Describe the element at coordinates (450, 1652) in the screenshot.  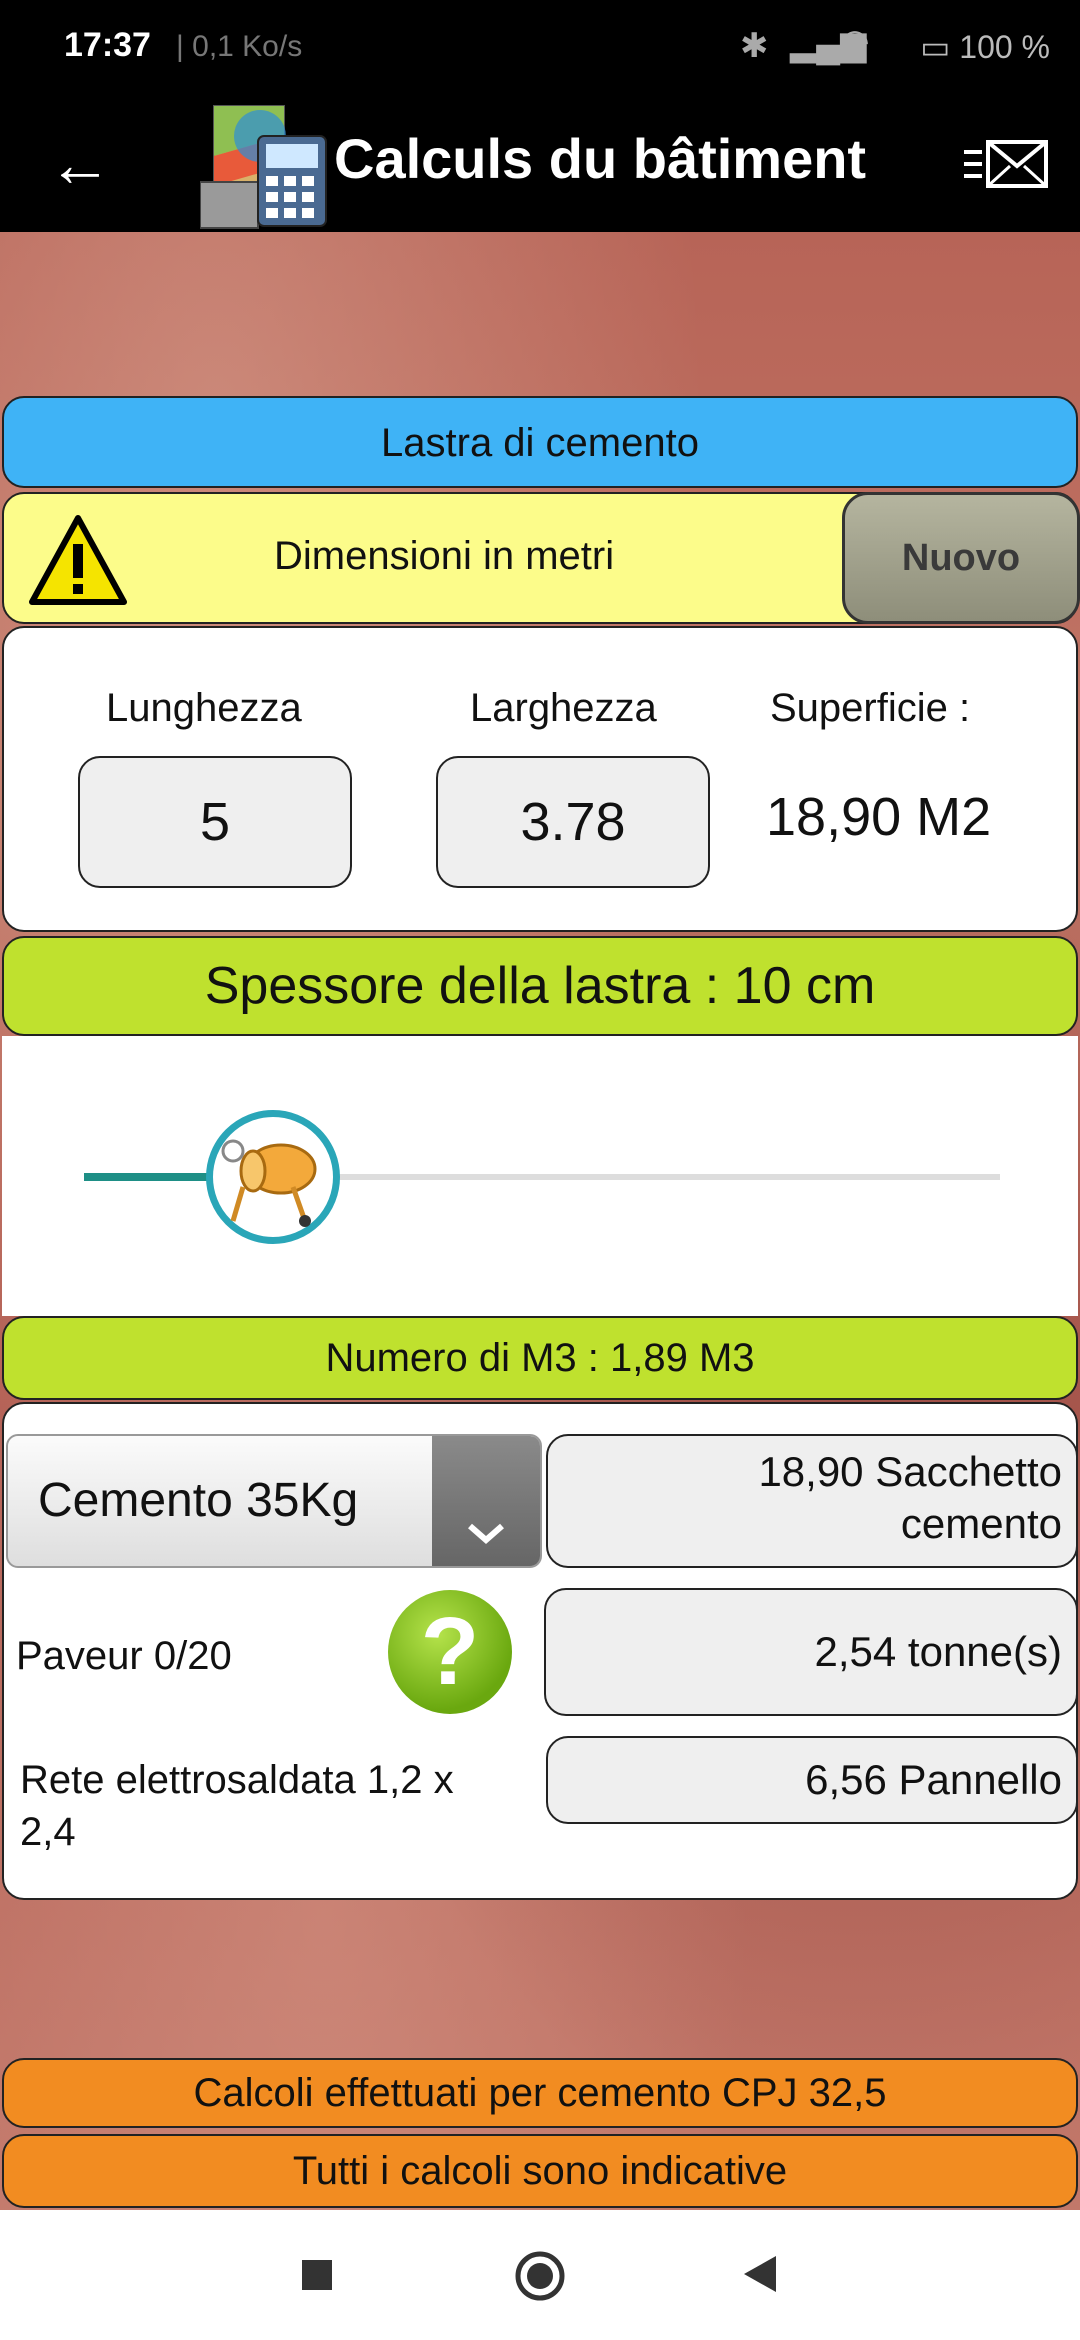
I see `help-question-icon: ?` at that location.